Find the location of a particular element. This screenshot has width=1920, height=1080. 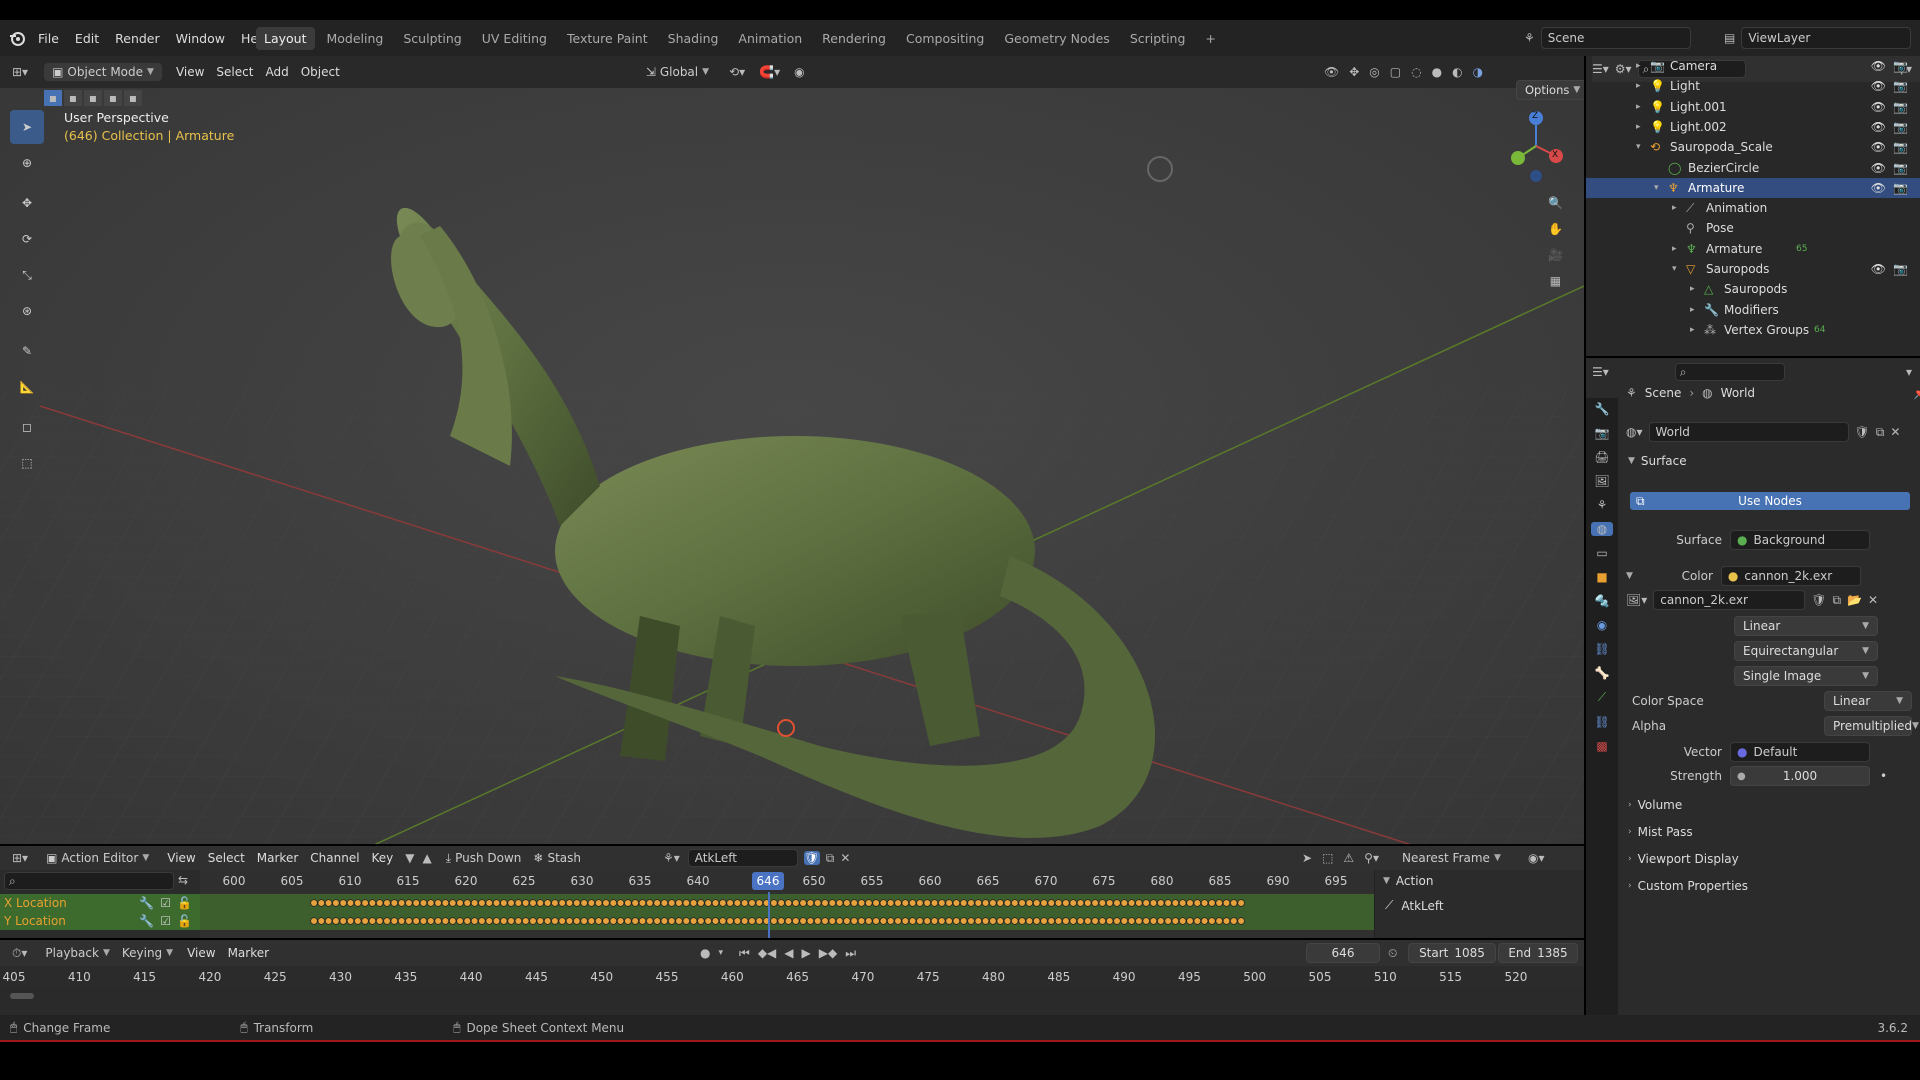

view-layer-tab-icon: 🖼 is located at coordinates (1601, 481).